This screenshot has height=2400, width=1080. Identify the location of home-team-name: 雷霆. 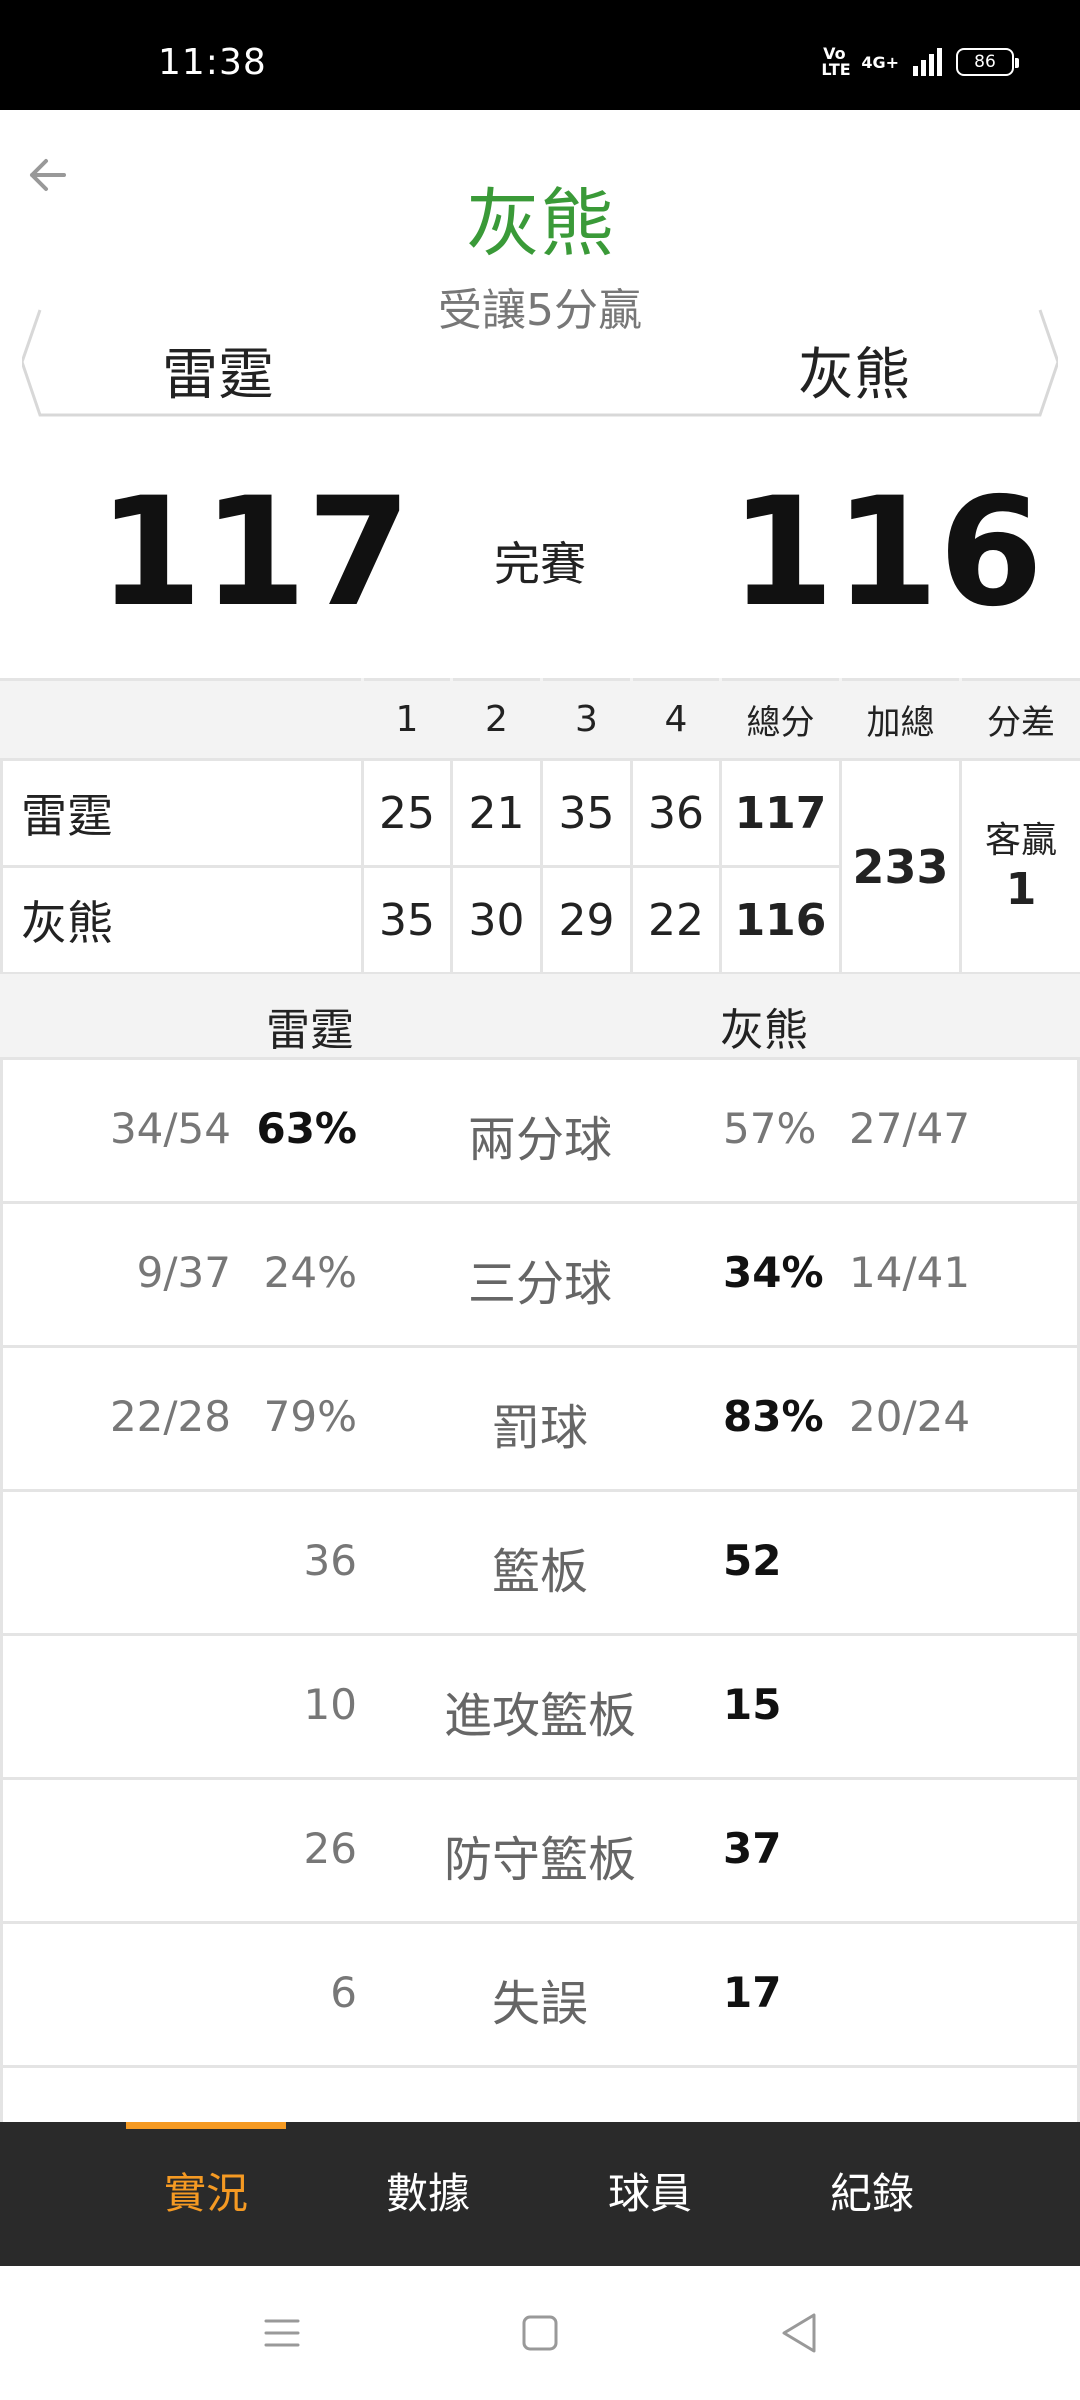
(218, 375).